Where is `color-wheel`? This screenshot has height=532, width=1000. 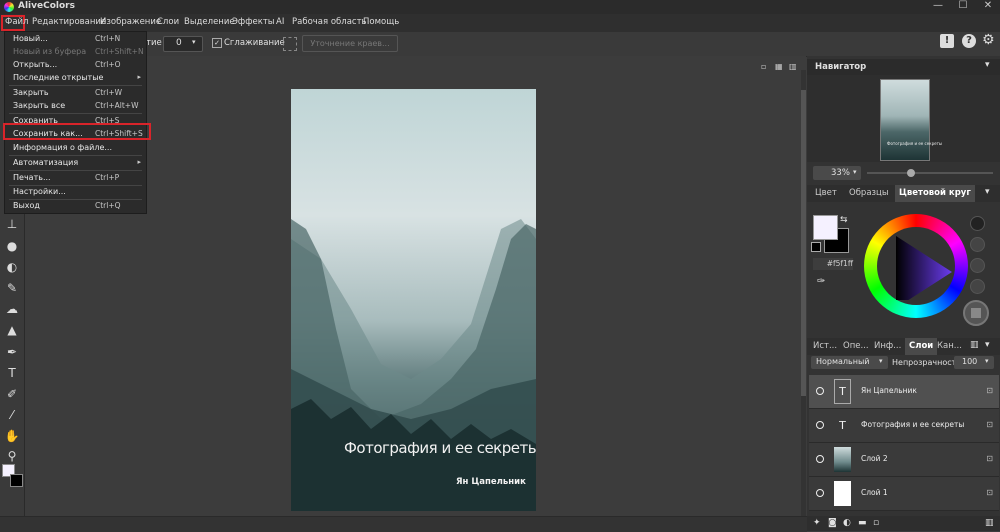
color-wheel is located at coordinates (916, 266).